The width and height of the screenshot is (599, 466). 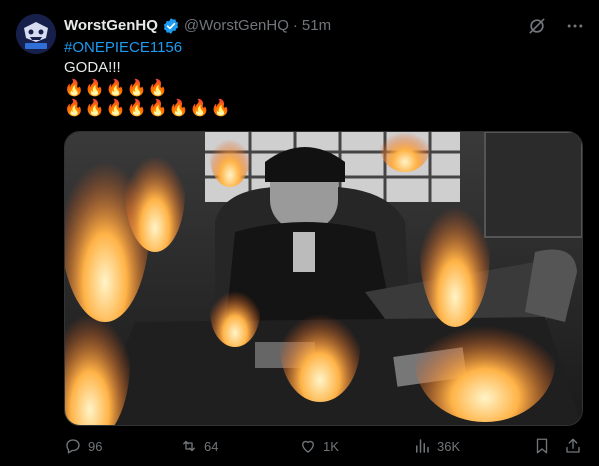 I want to click on share-icon, so click(x=573, y=445).